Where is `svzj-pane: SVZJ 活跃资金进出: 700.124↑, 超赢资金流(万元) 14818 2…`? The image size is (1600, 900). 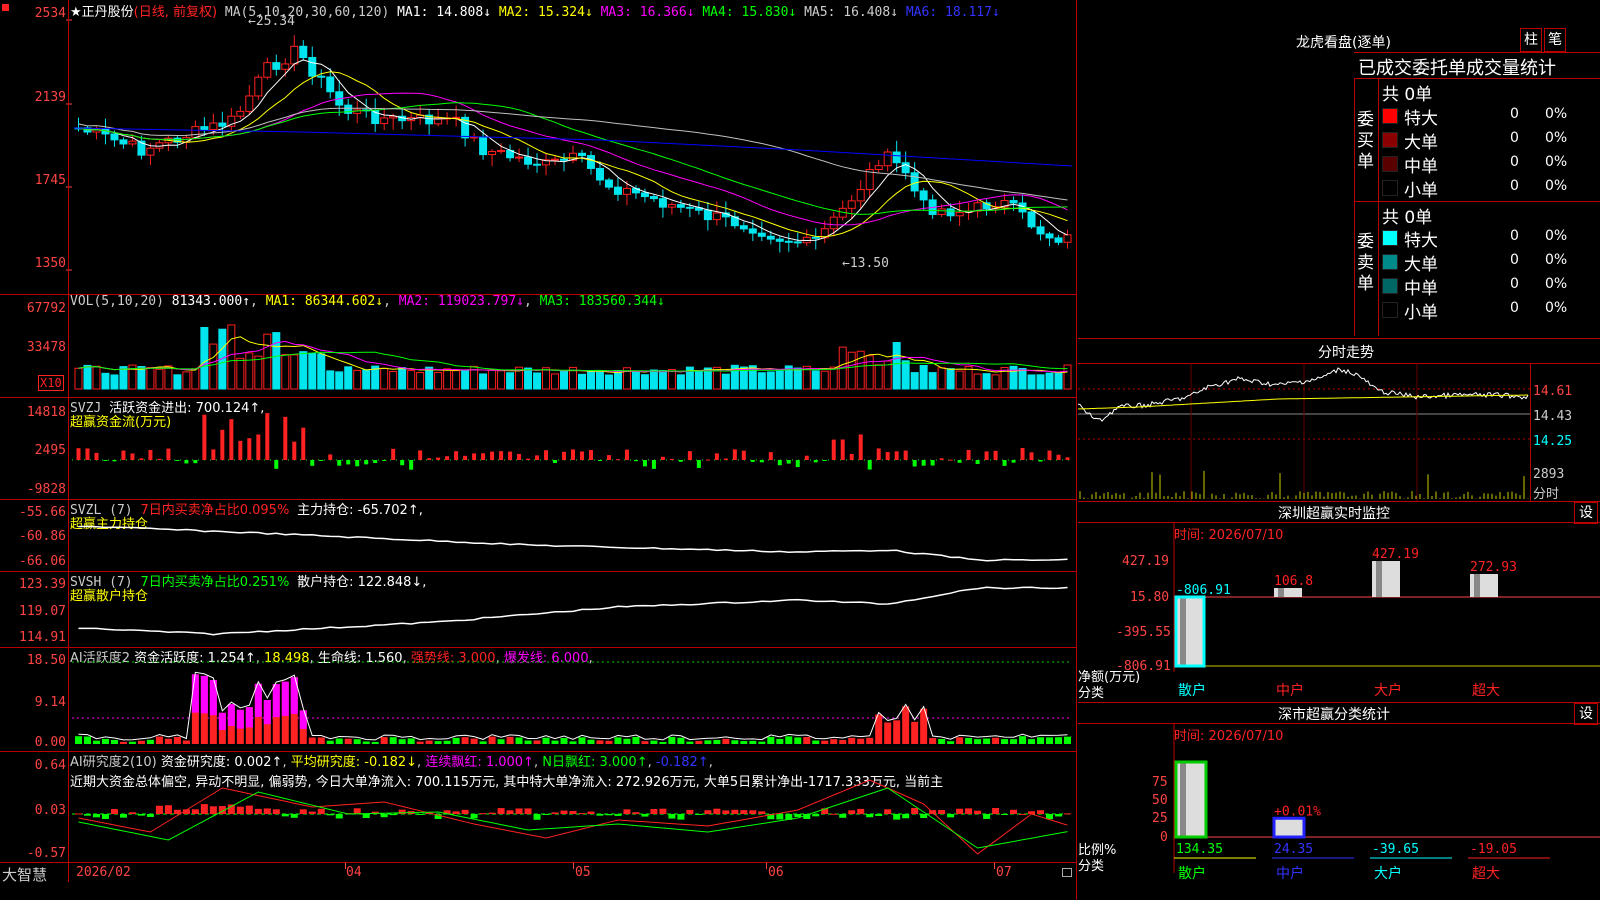 svzj-pane: SVZJ 活跃资金进出: 700.124↑, 超赢资金流(万元) 14818 2… is located at coordinates (538, 449).